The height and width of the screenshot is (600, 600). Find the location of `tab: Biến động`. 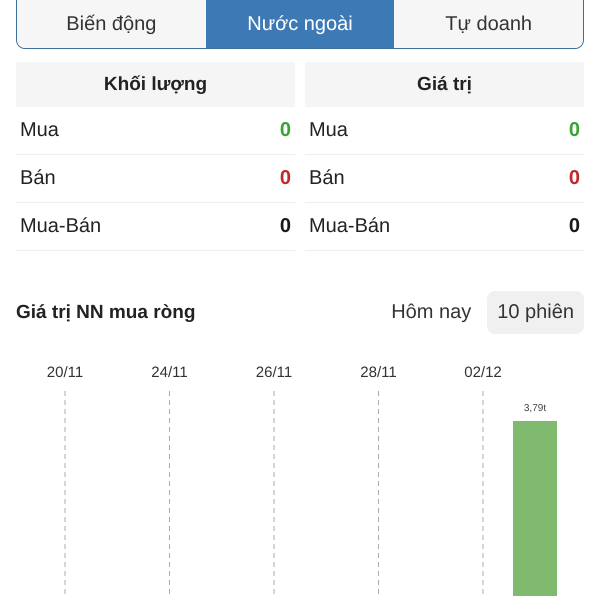

tab: Biến động is located at coordinates (111, 24).